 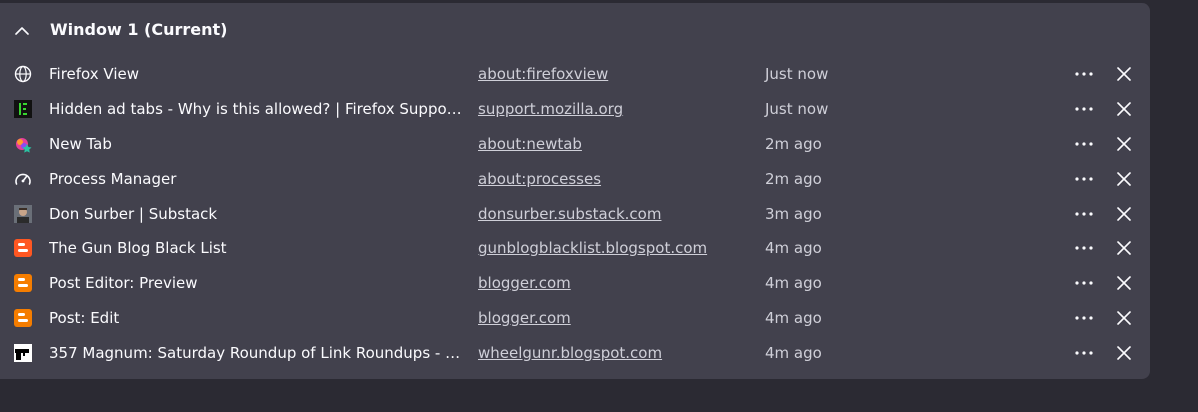 What do you see at coordinates (23, 214) in the screenshot?
I see `avatar-favicon-icon` at bounding box center [23, 214].